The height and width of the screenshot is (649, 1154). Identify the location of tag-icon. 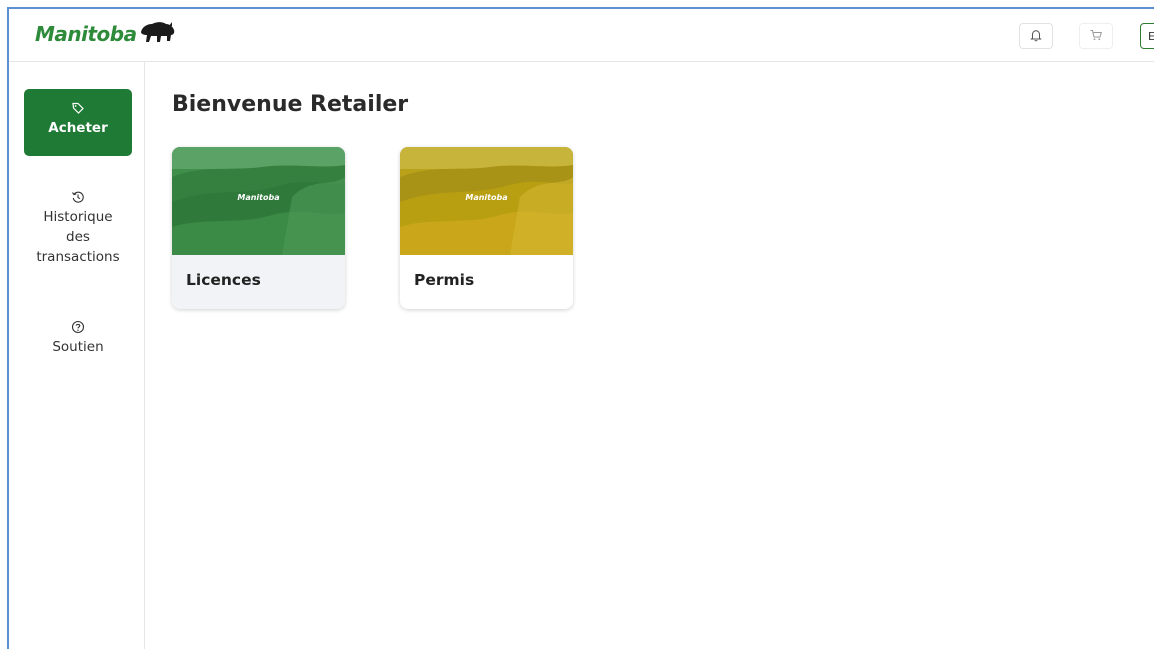
(78, 108).